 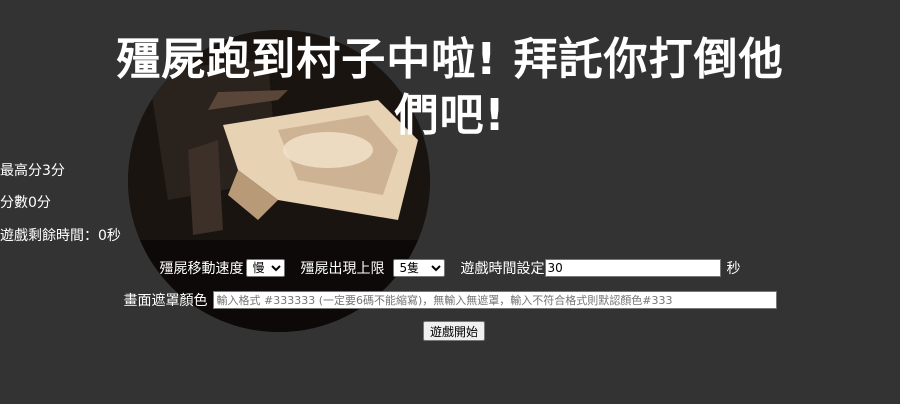 I want to click on start-game-button: 遊戲開始, so click(x=454, y=331).